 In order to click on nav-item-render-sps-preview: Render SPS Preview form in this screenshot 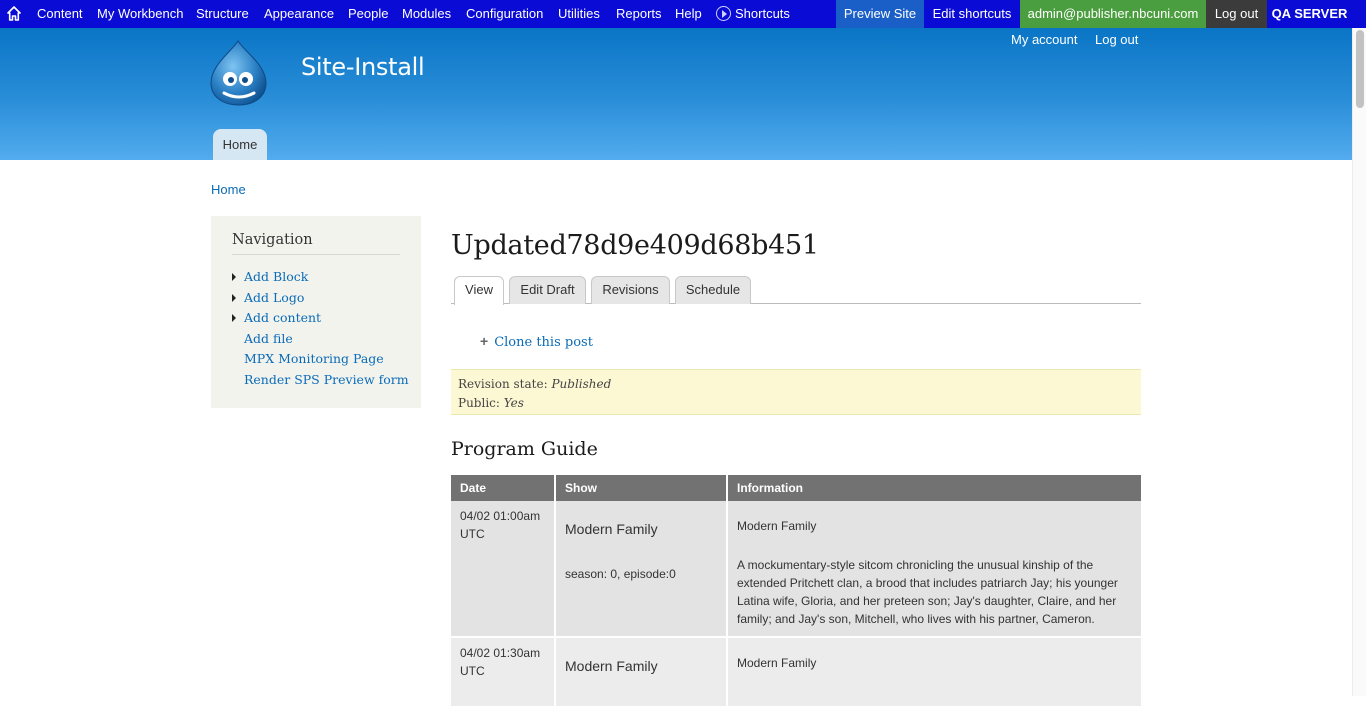, I will do `click(320, 382)`.